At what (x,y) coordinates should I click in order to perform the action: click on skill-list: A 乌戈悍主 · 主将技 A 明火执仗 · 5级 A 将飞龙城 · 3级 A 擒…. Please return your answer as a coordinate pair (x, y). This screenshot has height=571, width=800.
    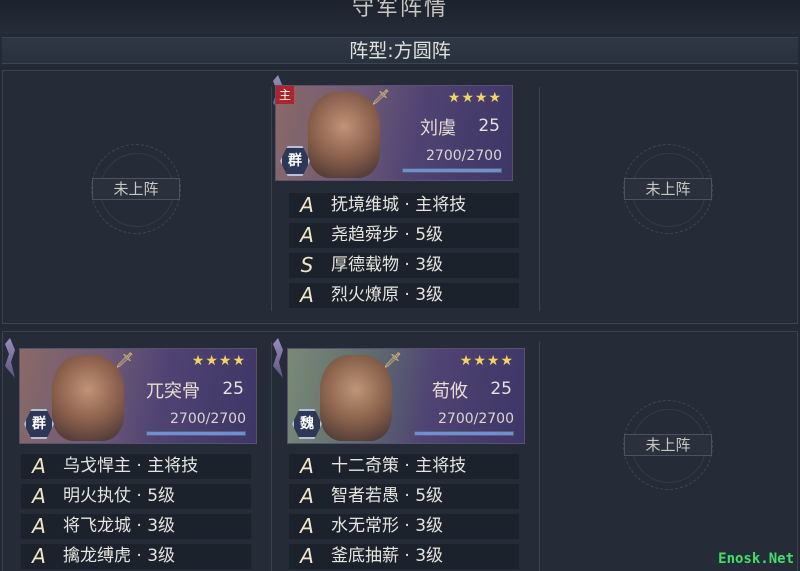
    Looking at the image, I should click on (136, 512).